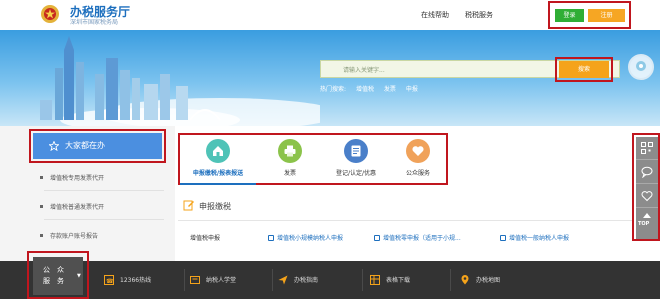 The width and height of the screenshot is (660, 299). I want to click on top-header: 办税服务厅 深圳市国家税务局 在线帮助 税税服务 登录 注册, so click(330, 15).